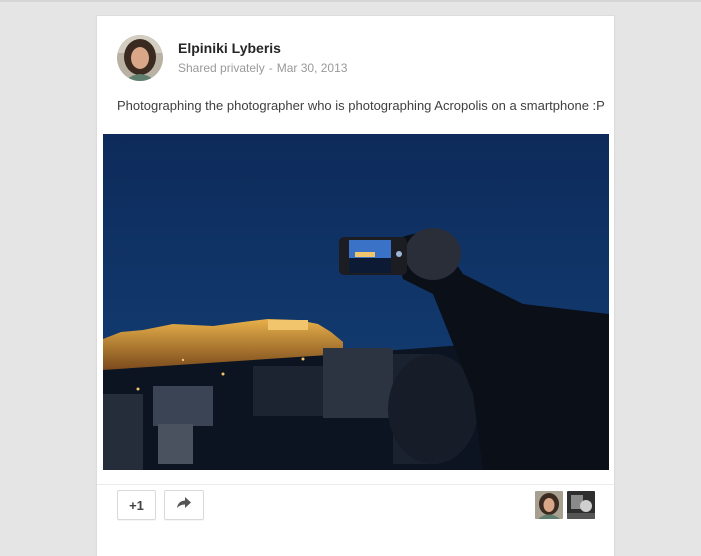 The image size is (701, 556). What do you see at coordinates (312, 68) in the screenshot?
I see `post-date: Mar 30, 2013` at bounding box center [312, 68].